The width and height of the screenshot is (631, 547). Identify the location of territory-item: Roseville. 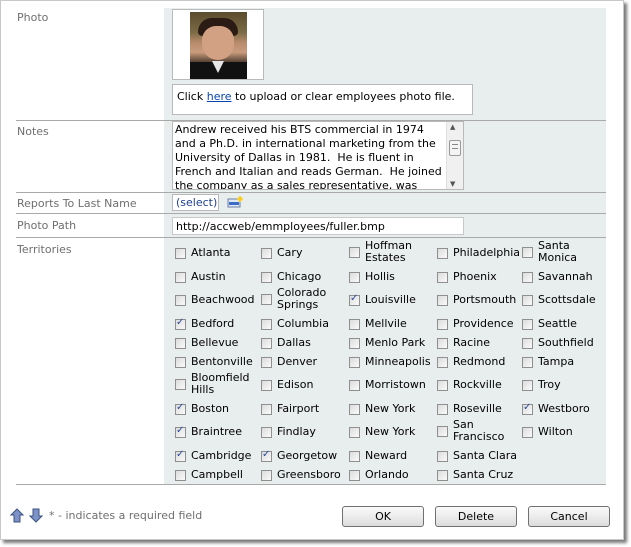
(469, 409).